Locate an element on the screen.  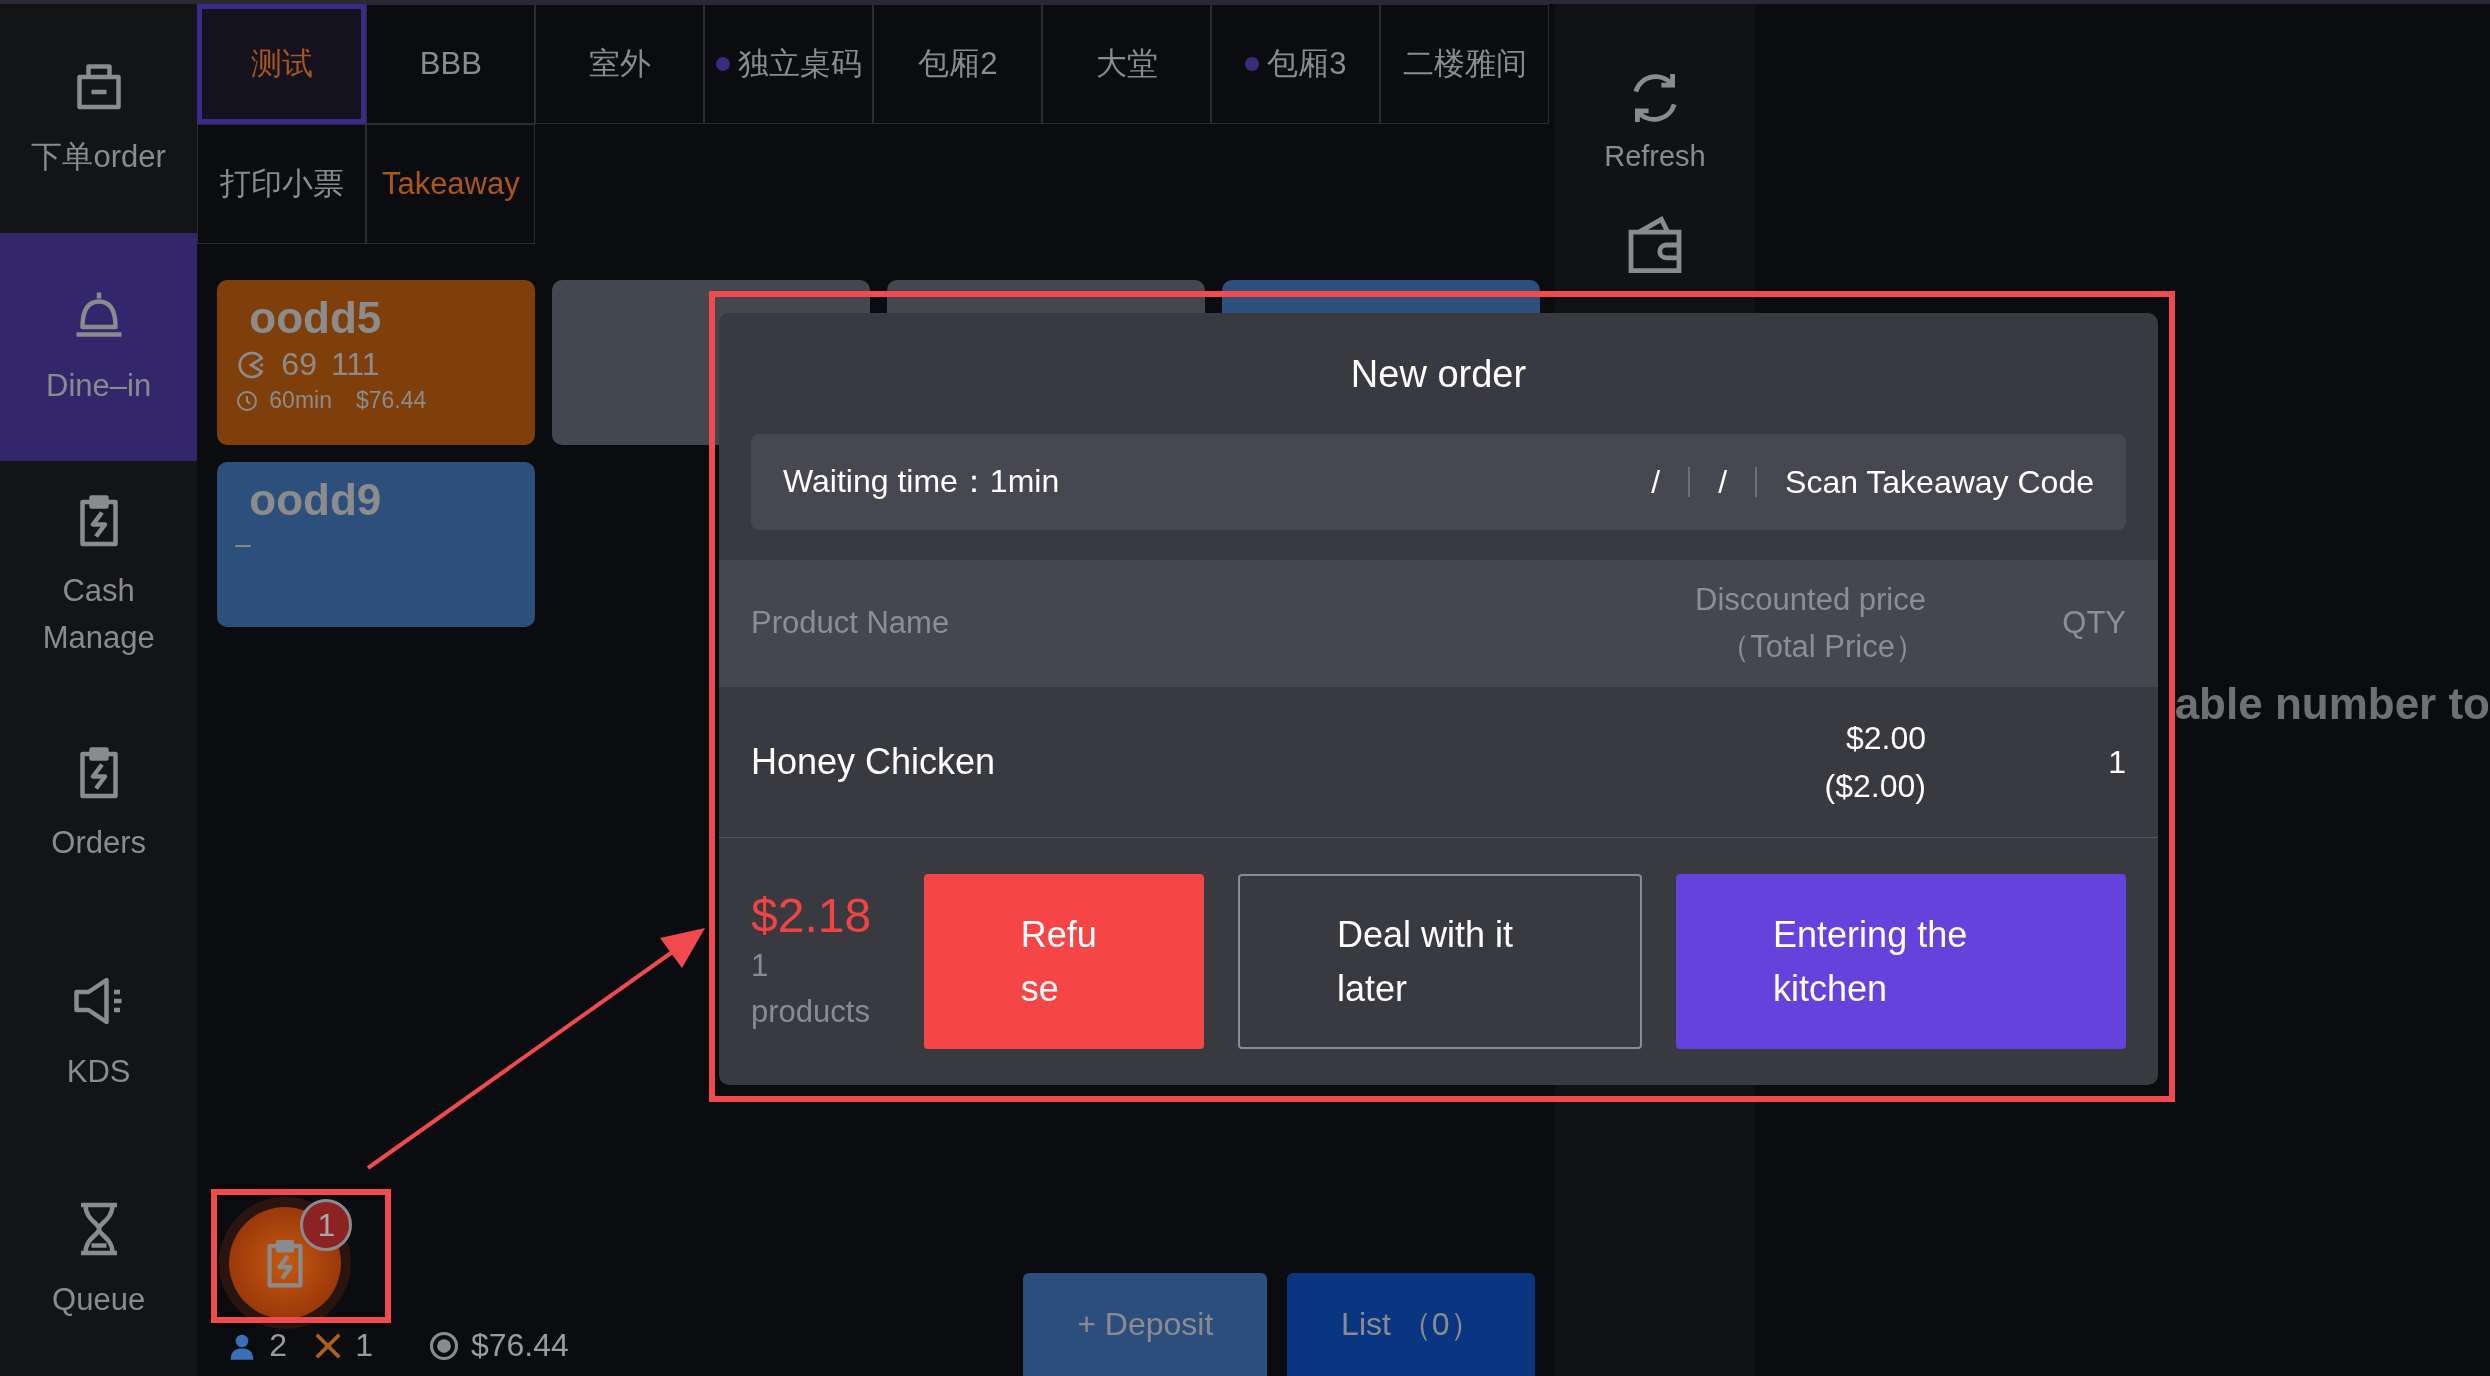
product-name: Honey Chicken is located at coordinates (874, 762).